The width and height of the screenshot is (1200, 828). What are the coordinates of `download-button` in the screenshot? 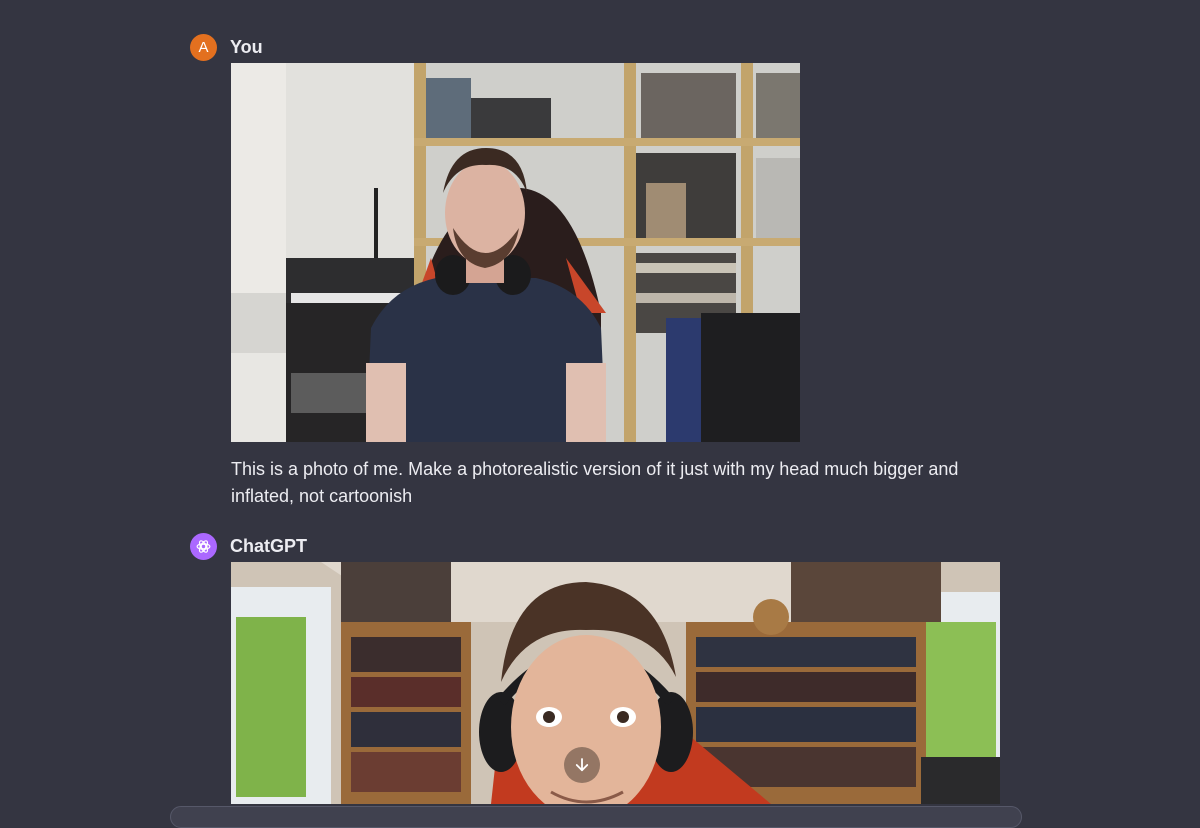 It's located at (582, 765).